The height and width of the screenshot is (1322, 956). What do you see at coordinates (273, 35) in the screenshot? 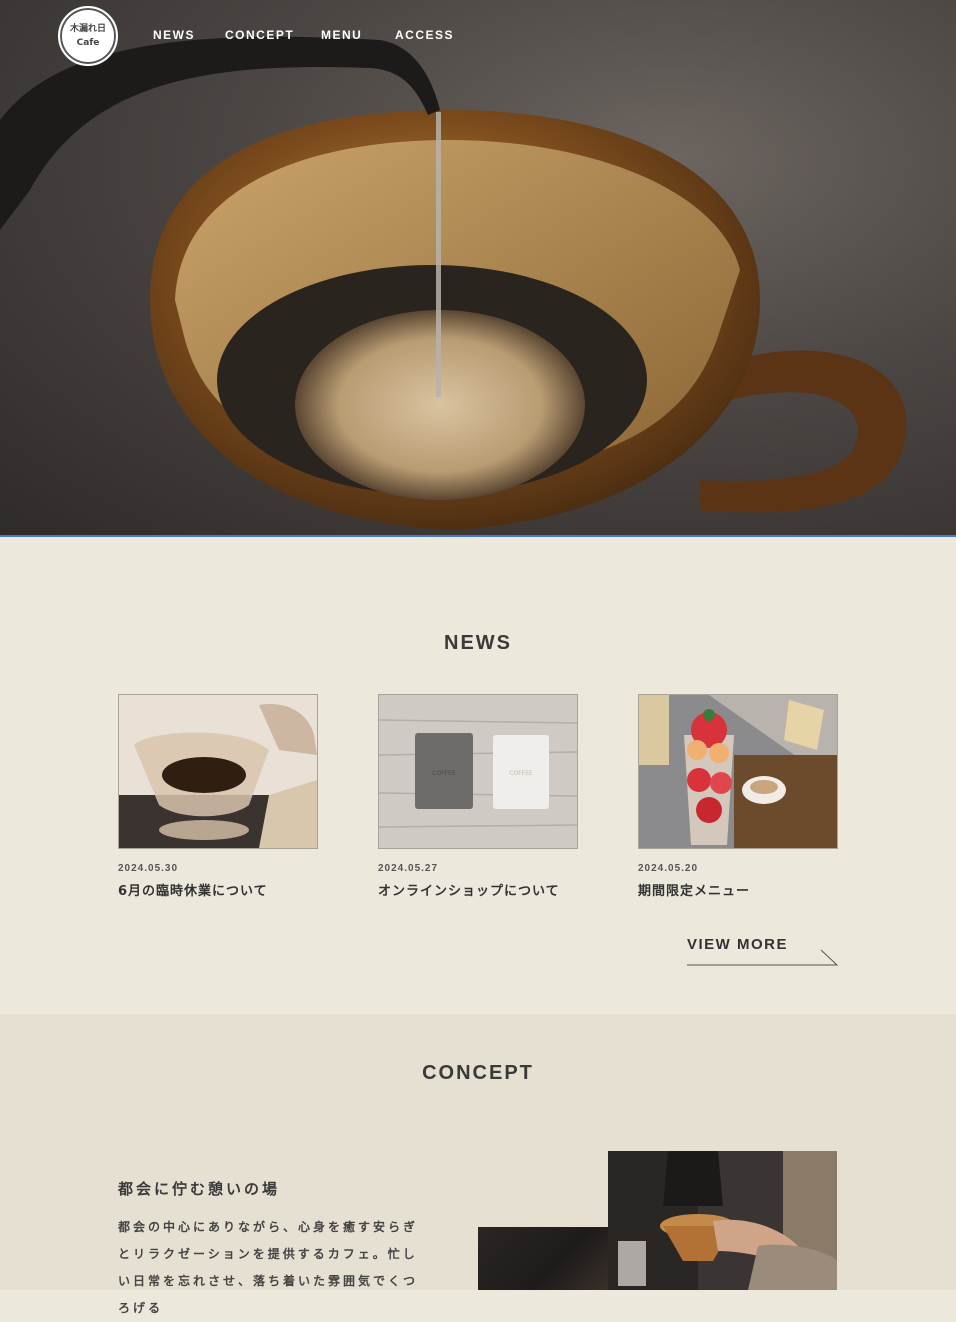
I see `nav-concept-link: CONCEPT` at bounding box center [273, 35].